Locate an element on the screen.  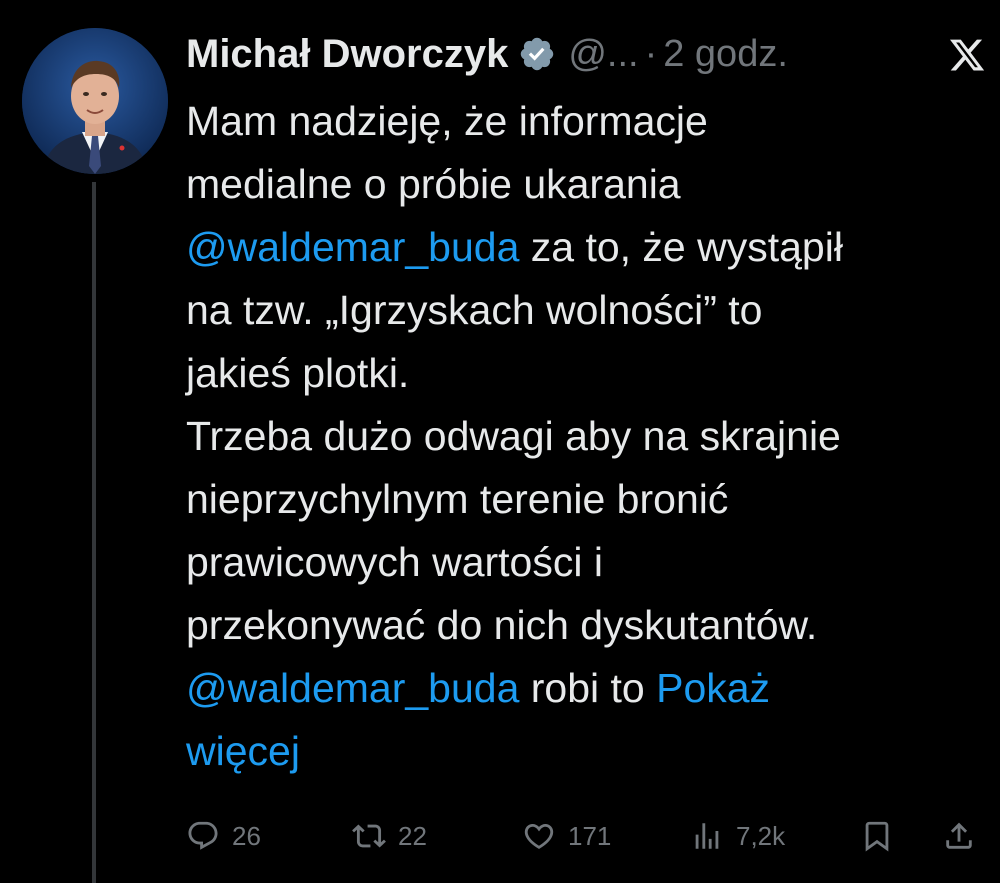
tweet-text-segment: medialne o próbie ukarania is located at coordinates (433, 184).